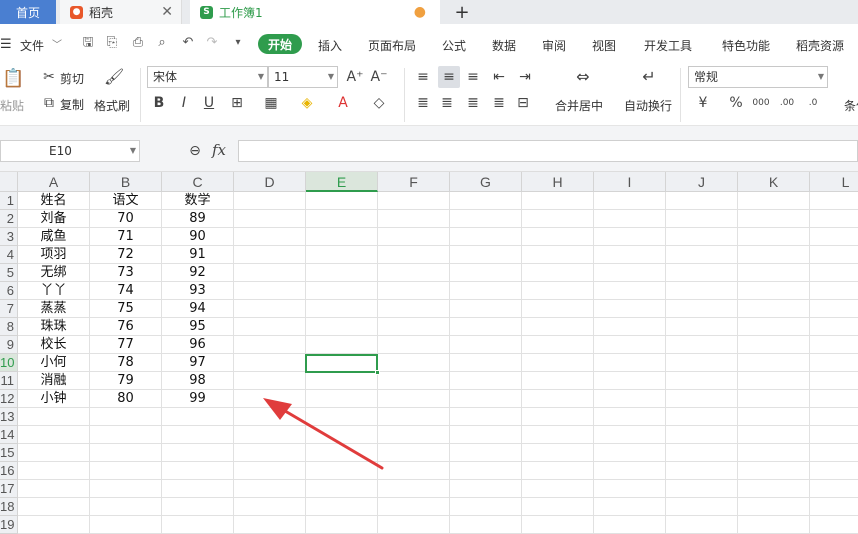  I want to click on cell-L3, so click(834, 237).